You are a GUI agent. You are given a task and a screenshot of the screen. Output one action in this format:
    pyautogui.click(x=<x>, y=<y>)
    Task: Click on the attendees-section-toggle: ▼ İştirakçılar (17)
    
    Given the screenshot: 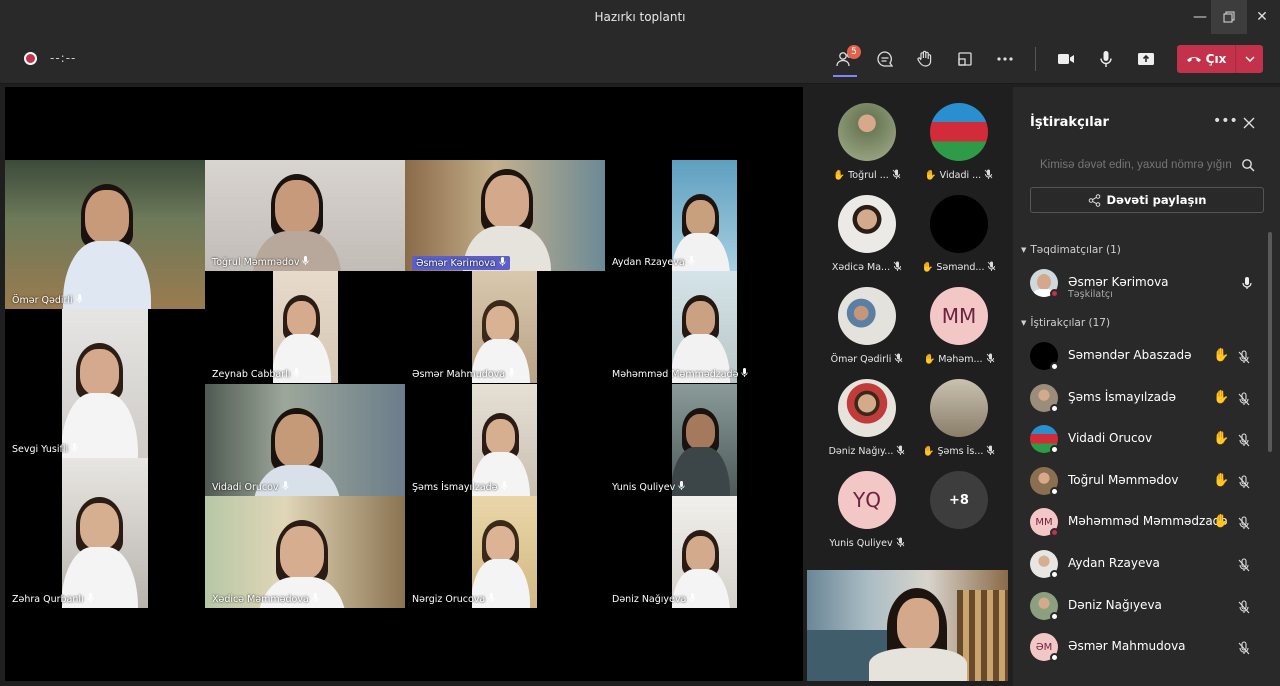 What is the action you would take?
    pyautogui.click(x=1065, y=323)
    